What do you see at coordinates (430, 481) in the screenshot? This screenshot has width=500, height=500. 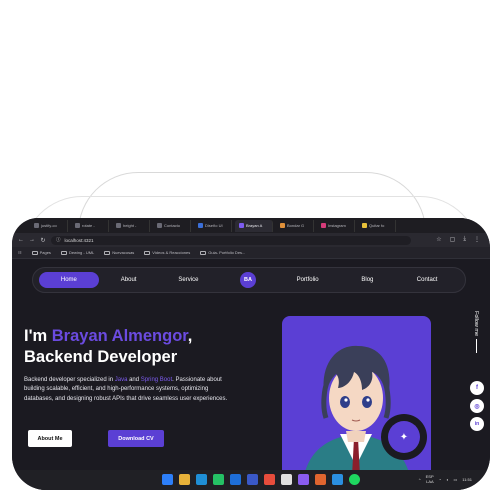 I see `region-code: LAA` at bounding box center [430, 481].